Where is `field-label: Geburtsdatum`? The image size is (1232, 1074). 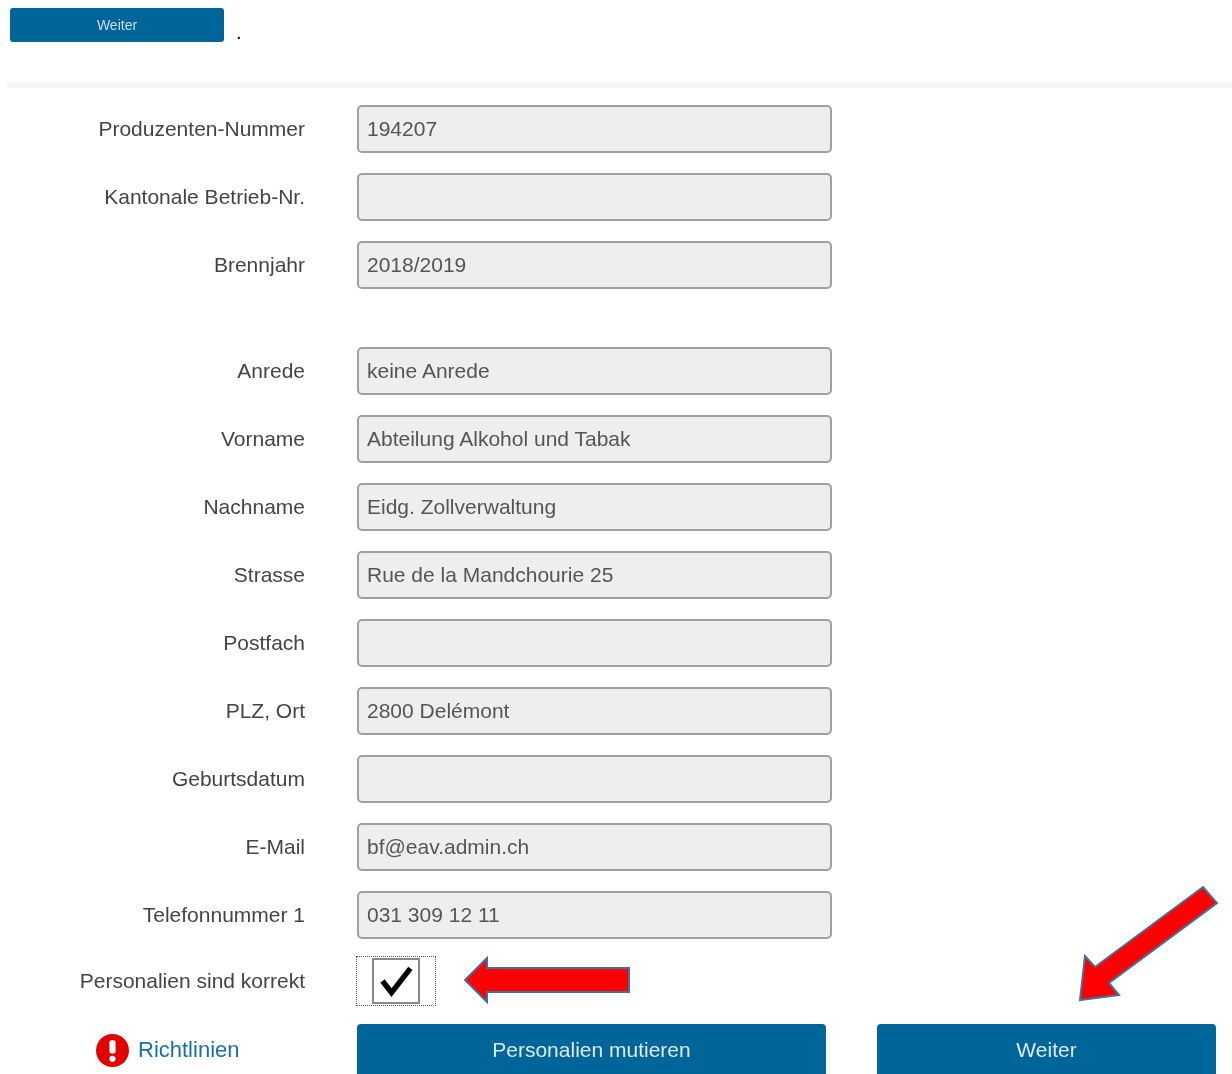 field-label: Geburtsdatum is located at coordinates (237, 779).